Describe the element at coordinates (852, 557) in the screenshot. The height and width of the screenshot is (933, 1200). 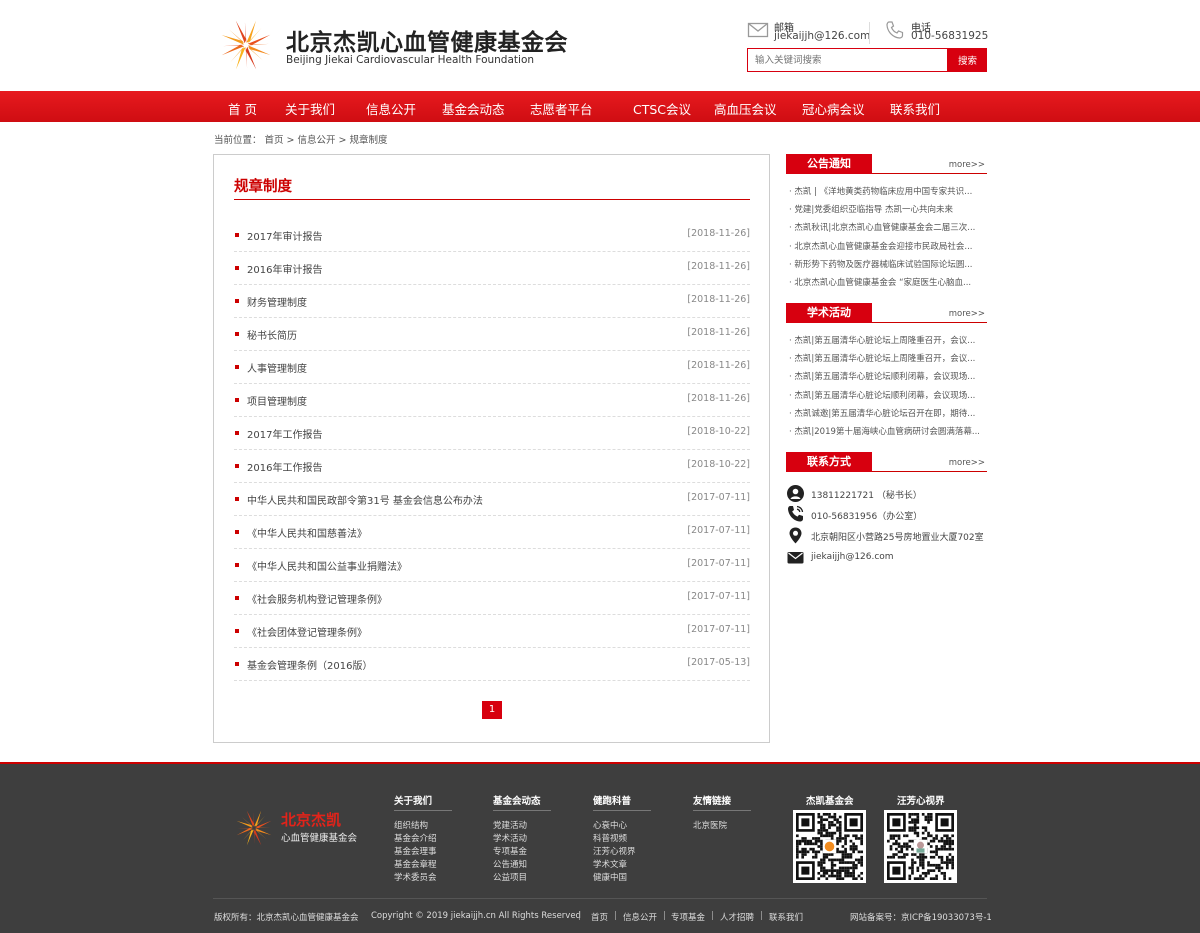
I see `contact-email: jiekaijjh@126.com` at that location.